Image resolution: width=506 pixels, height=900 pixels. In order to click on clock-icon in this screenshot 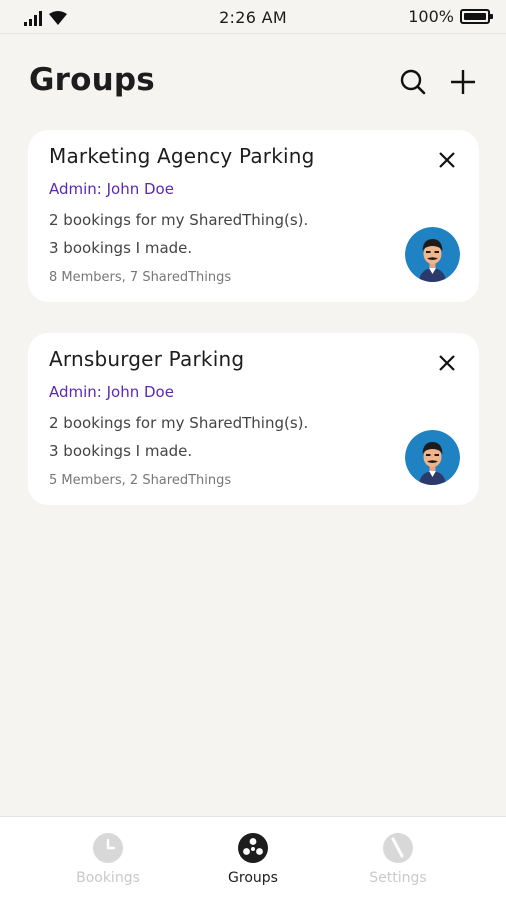, I will do `click(108, 848)`.